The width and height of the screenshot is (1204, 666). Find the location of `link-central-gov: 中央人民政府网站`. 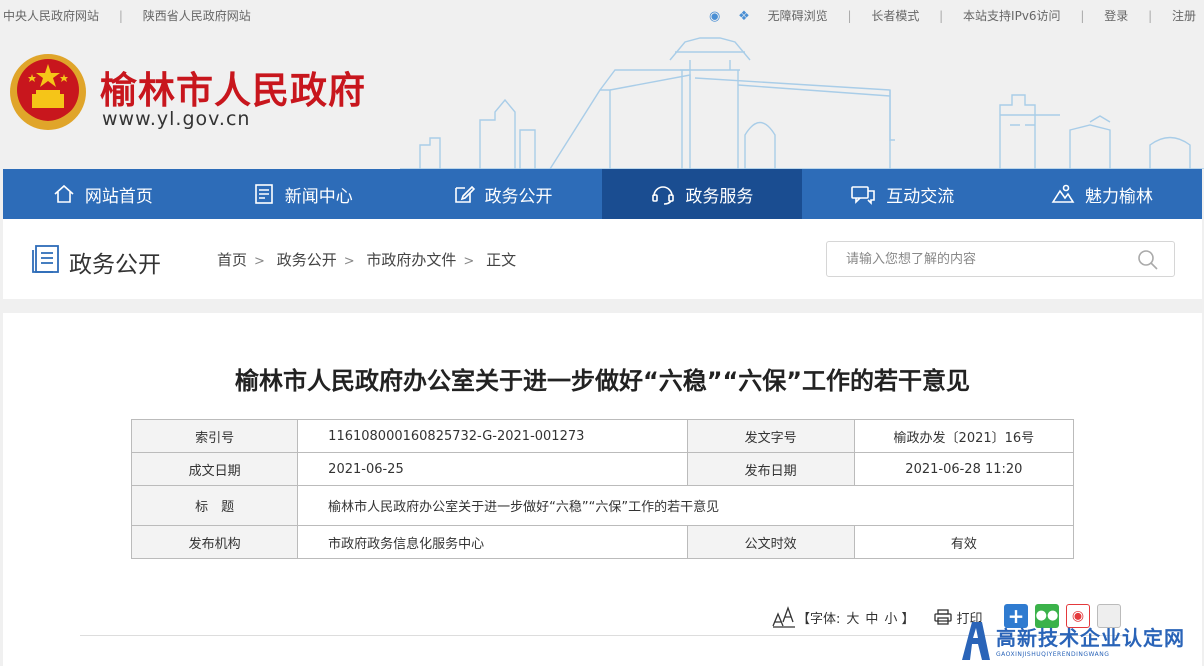

link-central-gov: 中央人民政府网站 is located at coordinates (51, 15).